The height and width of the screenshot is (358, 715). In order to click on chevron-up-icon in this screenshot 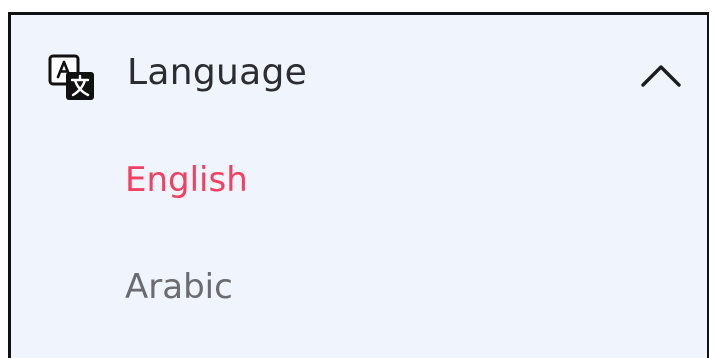, I will do `click(661, 75)`.